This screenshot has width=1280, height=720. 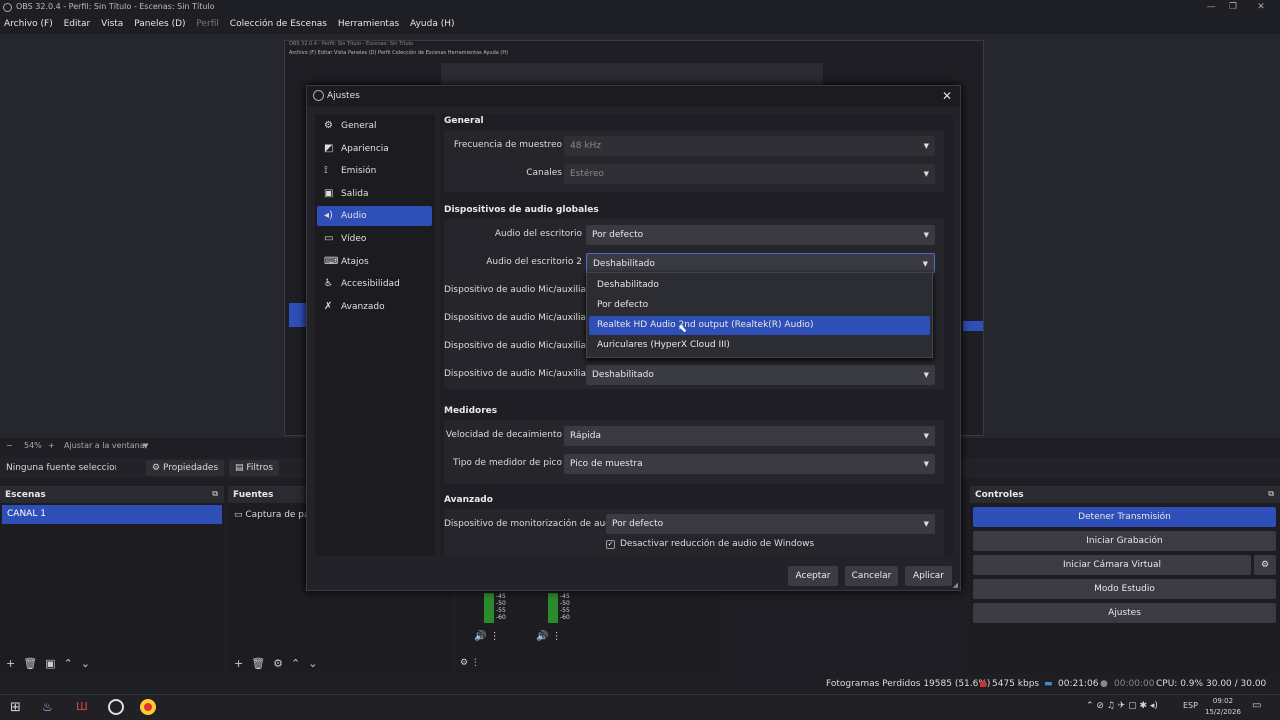 I want to click on dropdown-option: Por defecto, so click(x=759, y=305).